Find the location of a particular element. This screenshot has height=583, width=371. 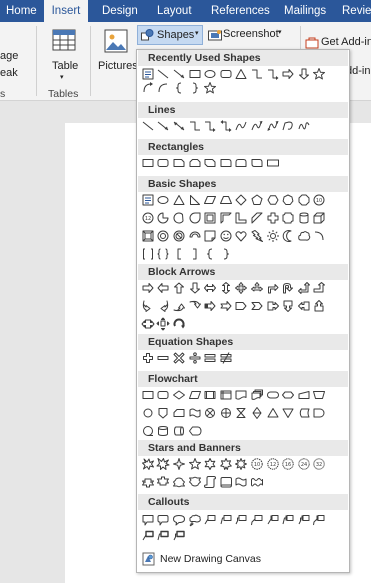

predefined-icon is located at coordinates (210, 394).